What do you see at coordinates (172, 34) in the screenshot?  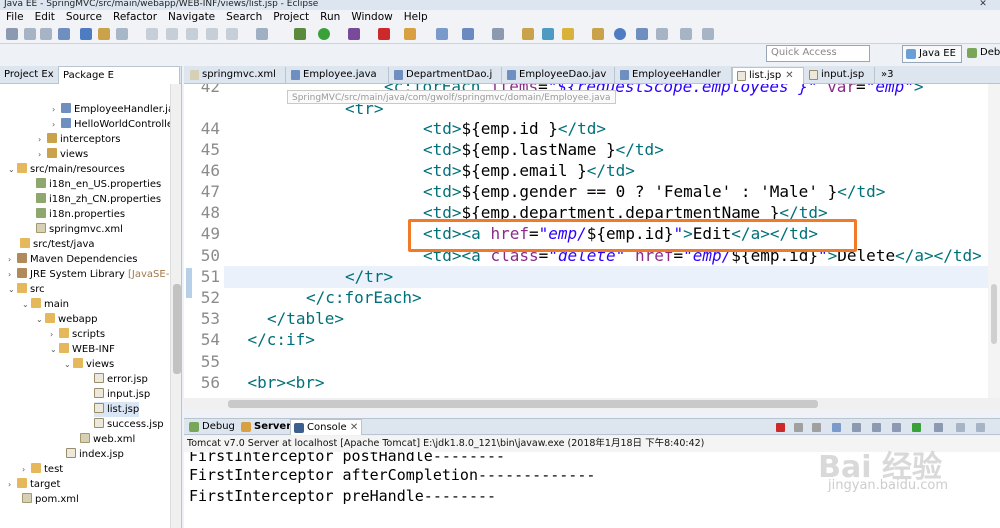 I see `redo-icon` at bounding box center [172, 34].